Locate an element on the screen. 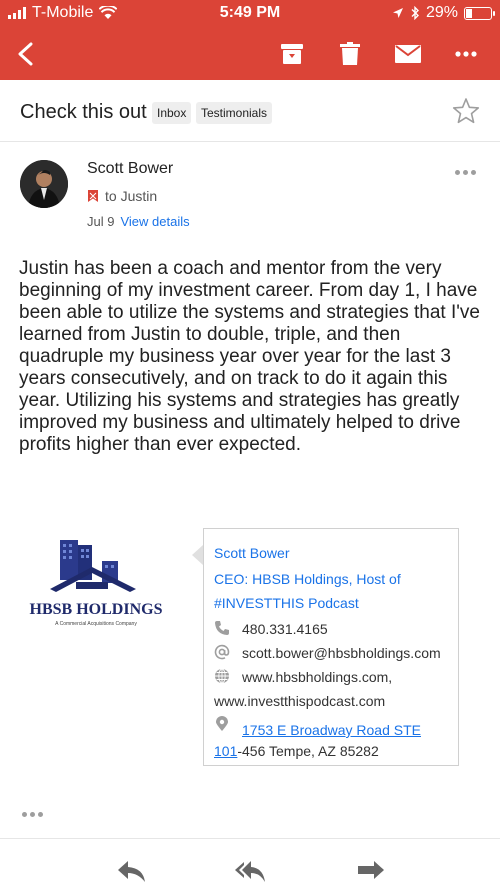  signature-title-line1: CEO: HBSB Holdings, Host of is located at coordinates (307, 579).